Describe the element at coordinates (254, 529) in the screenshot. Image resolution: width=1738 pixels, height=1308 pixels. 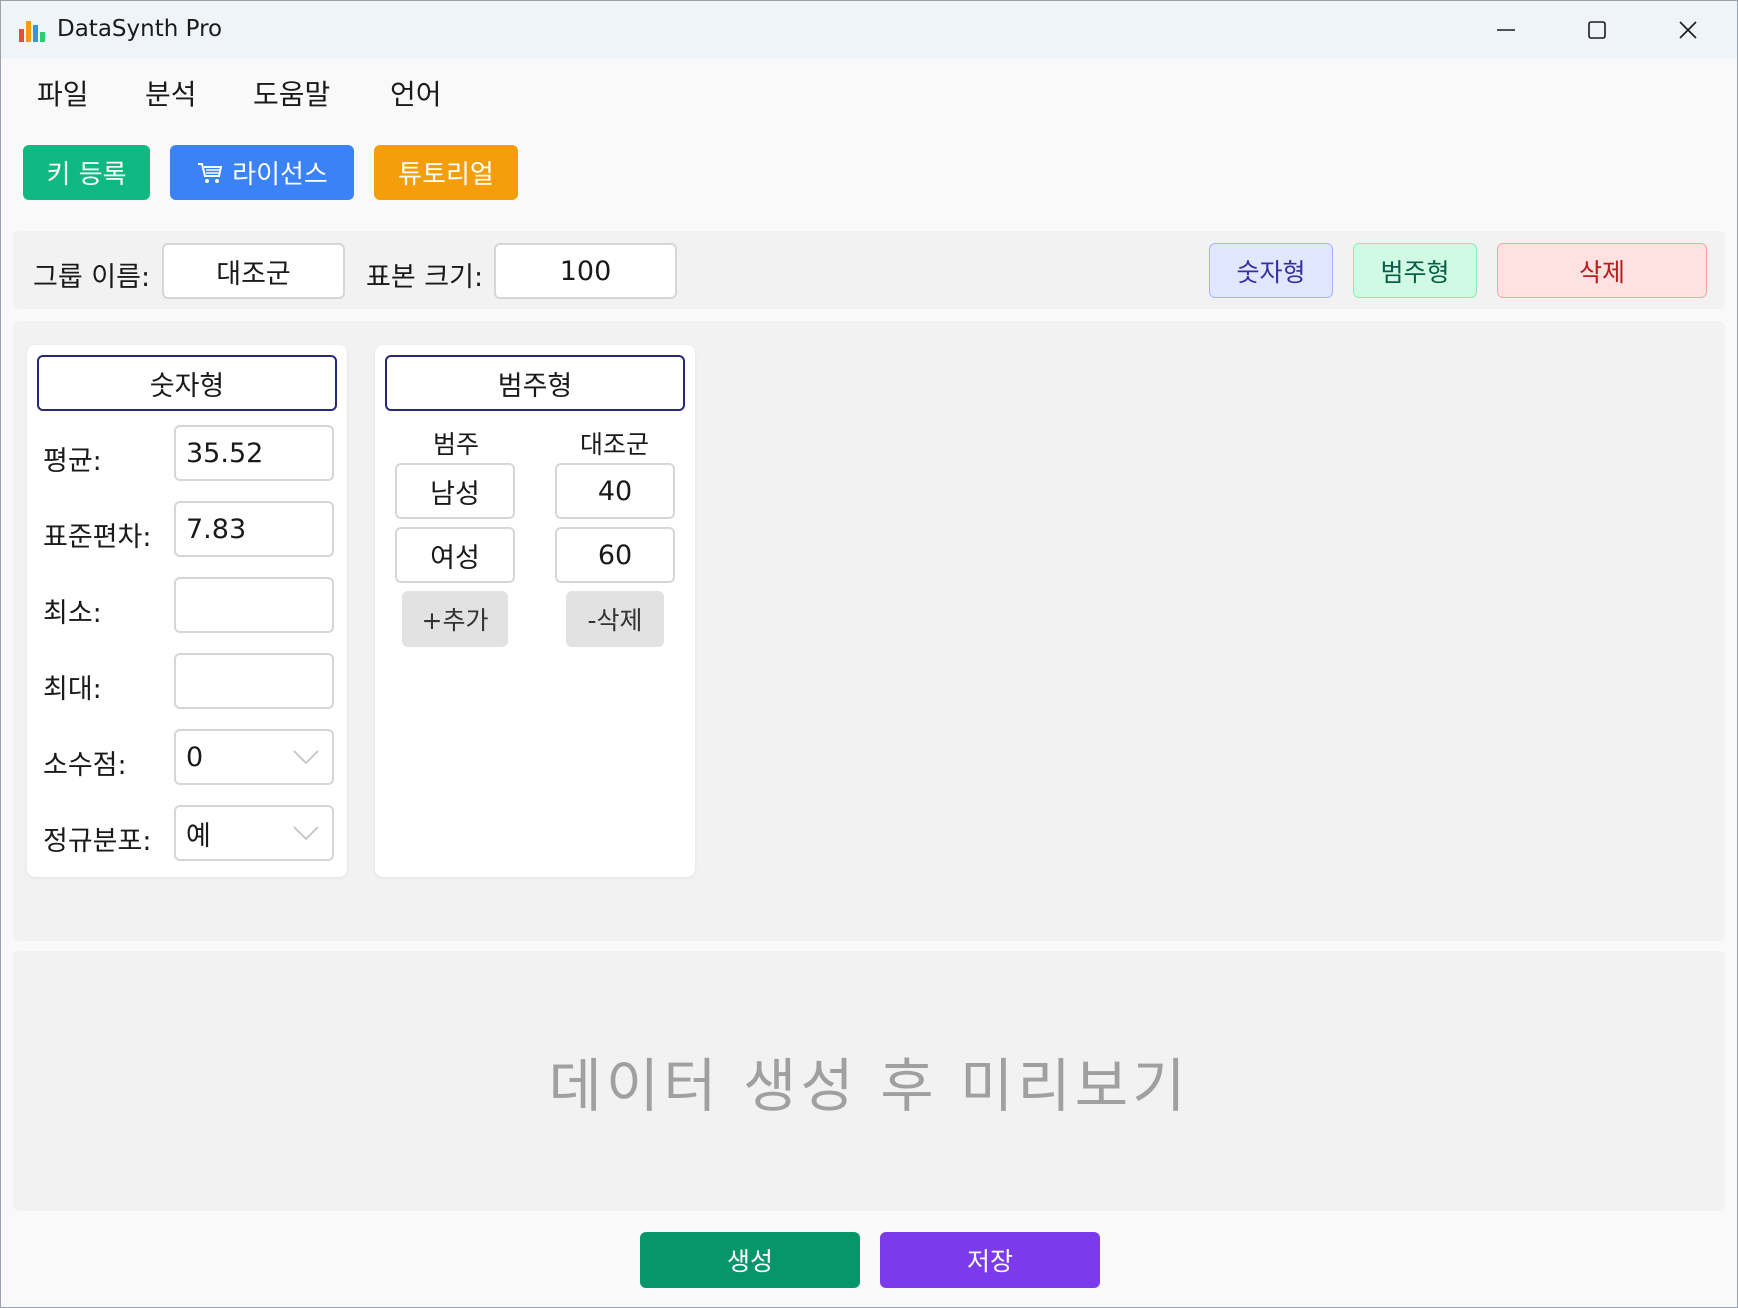
I see `sd-input: 7.83` at that location.